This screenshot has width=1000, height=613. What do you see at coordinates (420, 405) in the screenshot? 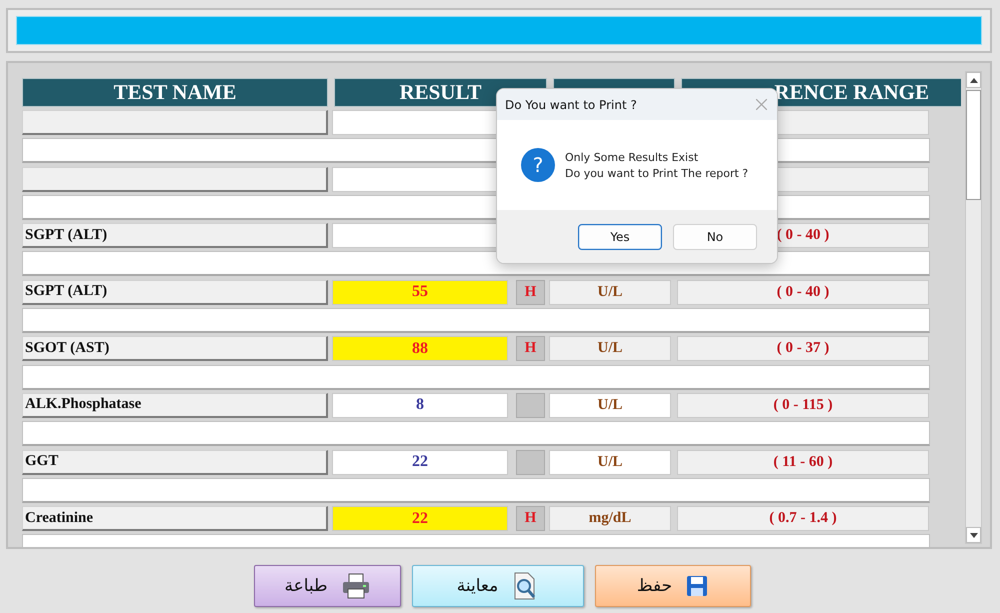
I see `result-field: 8` at bounding box center [420, 405].